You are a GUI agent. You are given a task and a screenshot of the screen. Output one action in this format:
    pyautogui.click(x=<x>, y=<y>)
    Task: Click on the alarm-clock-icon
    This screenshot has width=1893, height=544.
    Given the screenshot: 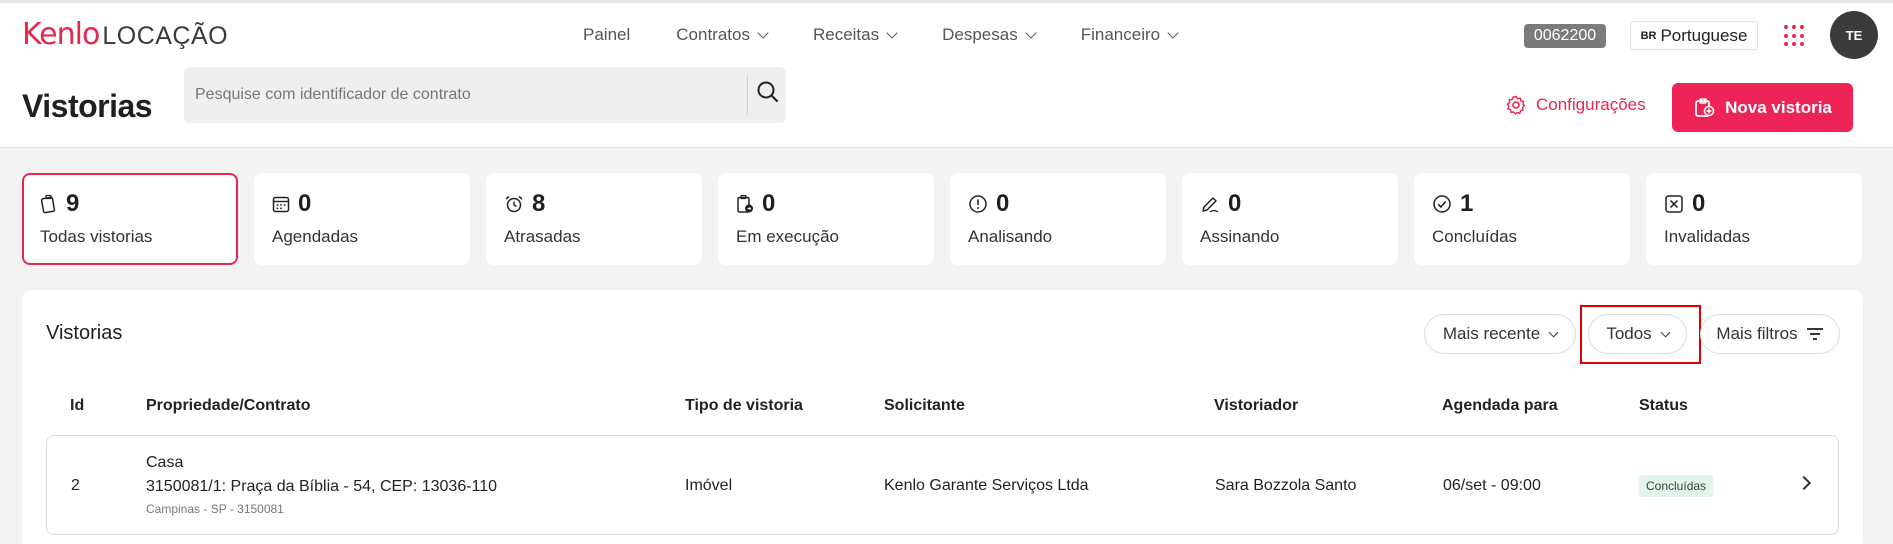 What is the action you would take?
    pyautogui.click(x=514, y=204)
    